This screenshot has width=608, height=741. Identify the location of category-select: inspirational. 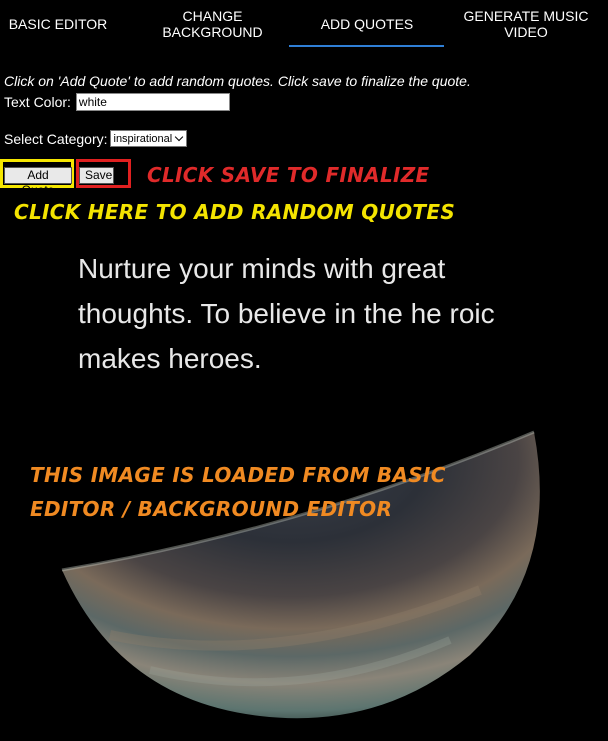
(148, 138).